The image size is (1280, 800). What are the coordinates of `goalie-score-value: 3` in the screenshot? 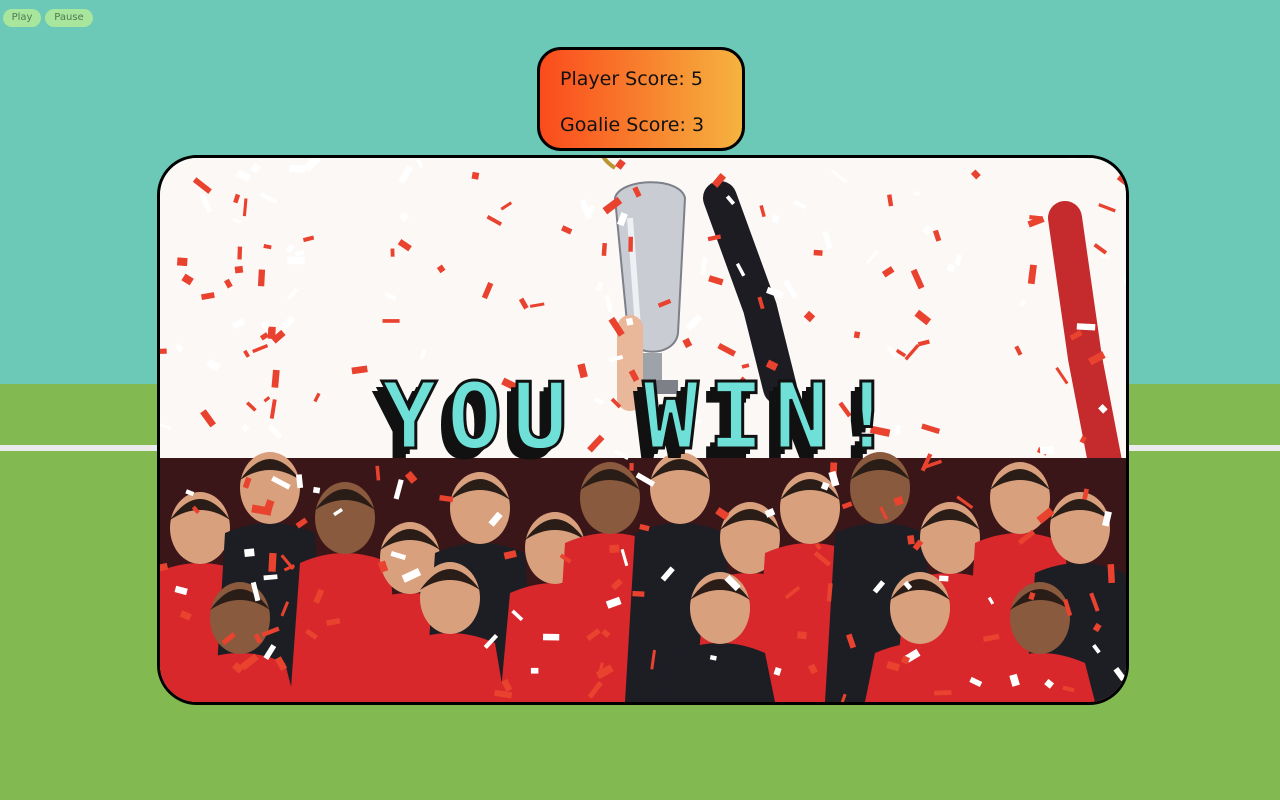 It's located at (698, 125).